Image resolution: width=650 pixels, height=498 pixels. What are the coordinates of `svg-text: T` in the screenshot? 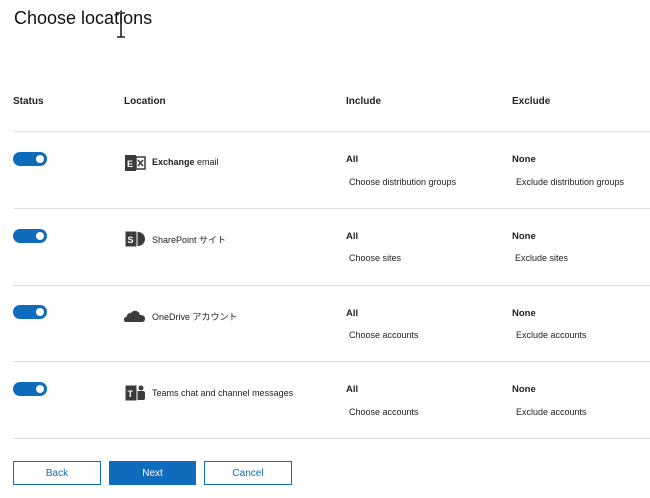 It's located at (131, 394).